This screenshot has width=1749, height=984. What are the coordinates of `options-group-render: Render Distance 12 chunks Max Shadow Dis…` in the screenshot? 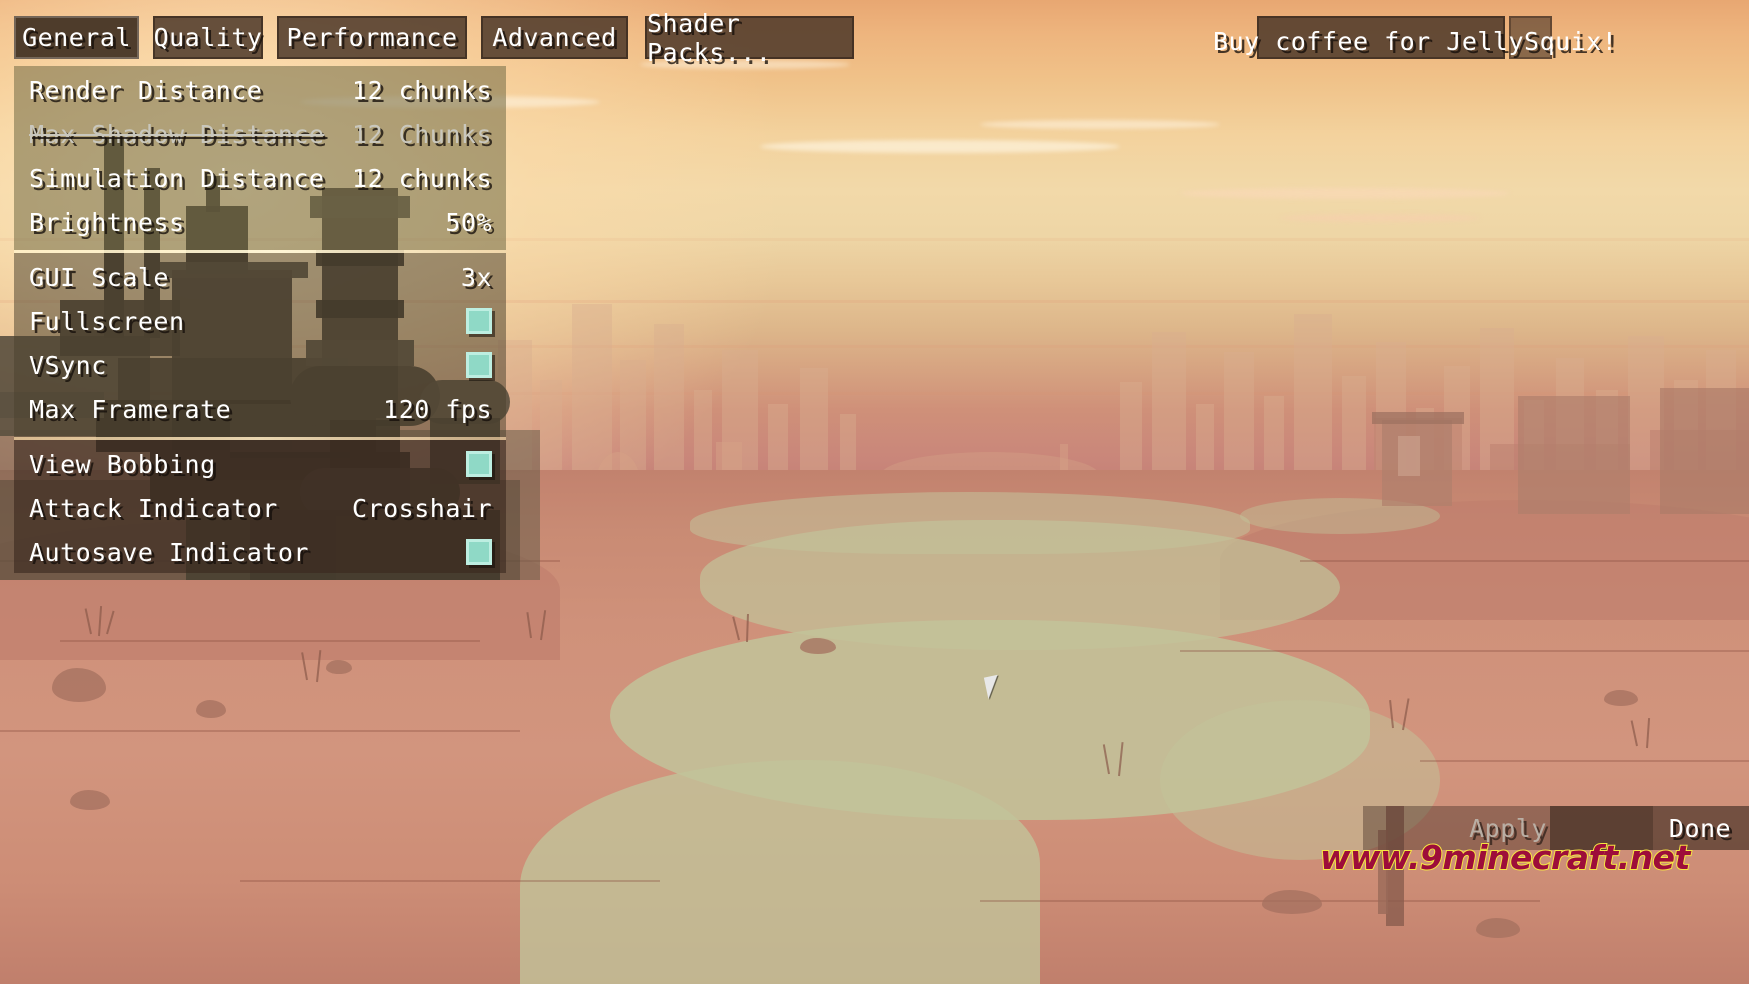 It's located at (260, 158).